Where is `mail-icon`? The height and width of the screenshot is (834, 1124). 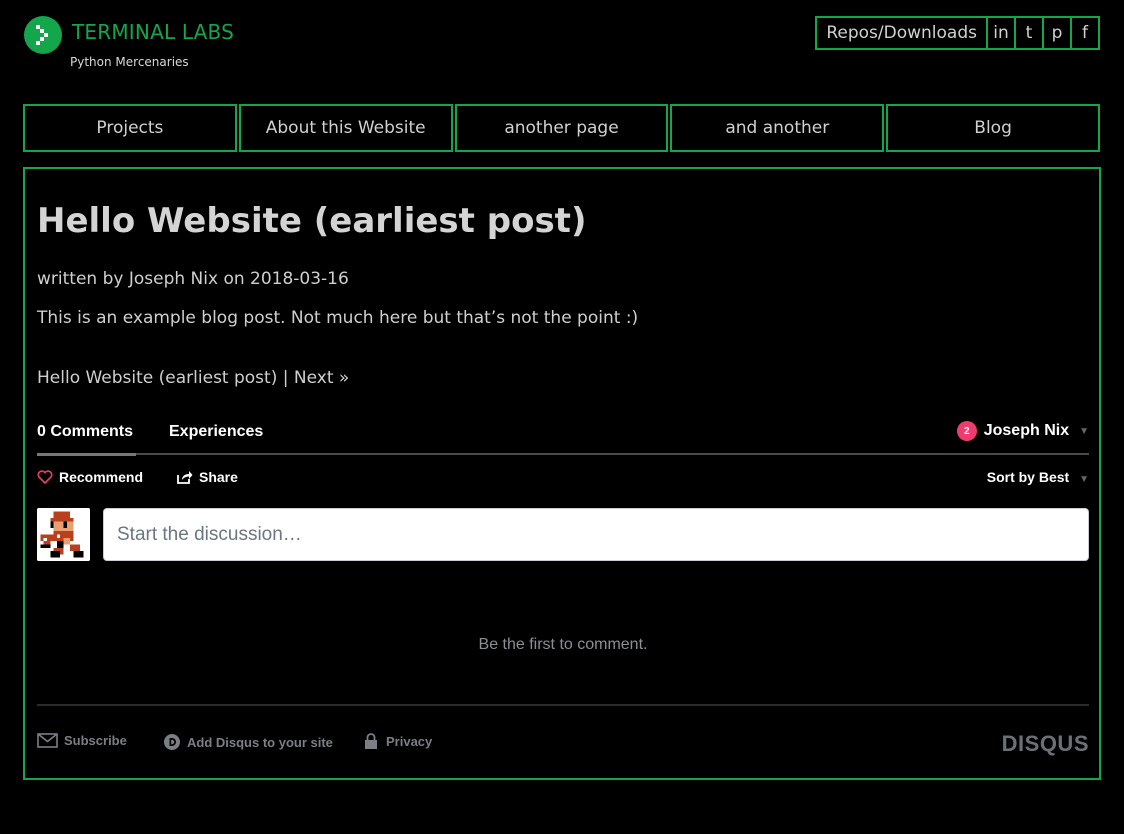
mail-icon is located at coordinates (47, 740).